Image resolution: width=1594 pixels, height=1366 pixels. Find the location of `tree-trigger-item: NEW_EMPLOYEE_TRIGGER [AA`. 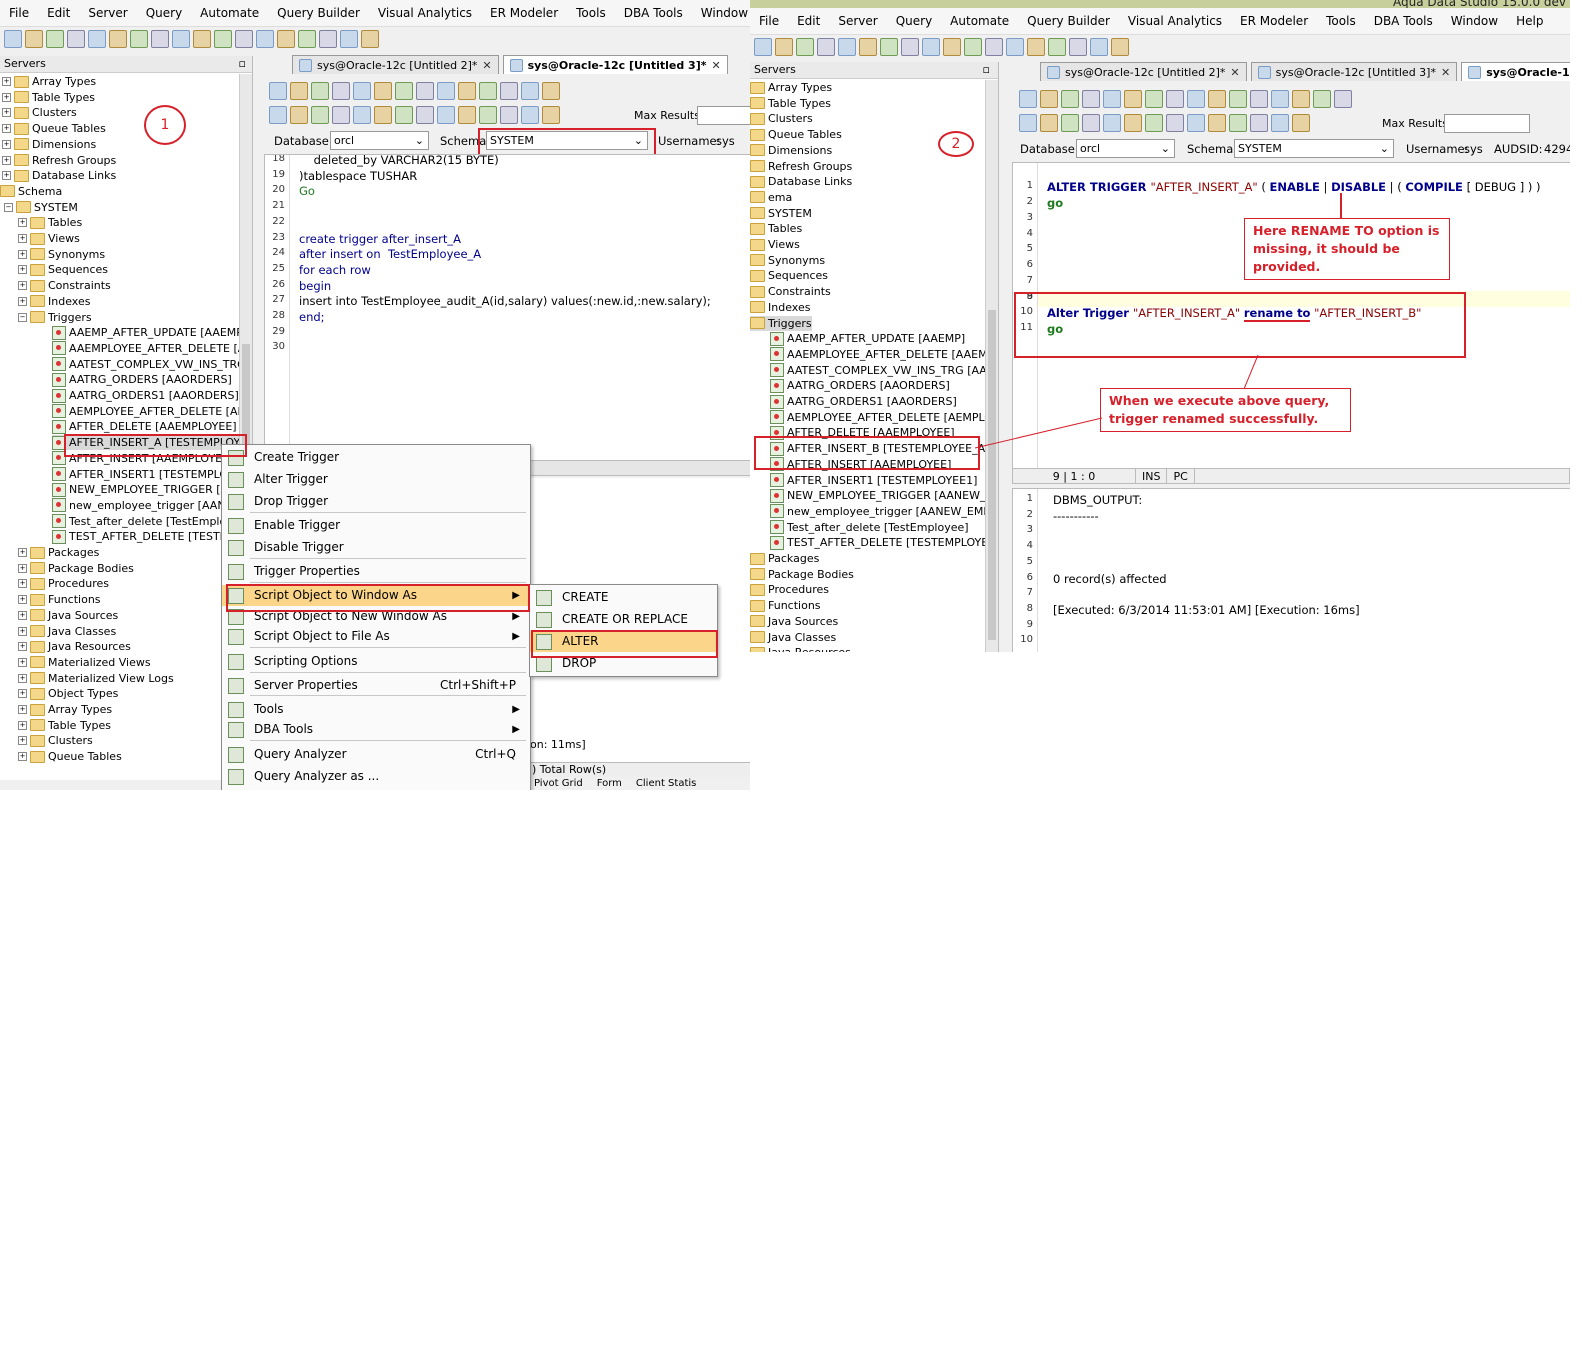

tree-trigger-item: NEW_EMPLOYEE_TRIGGER [AA is located at coordinates (144, 489).